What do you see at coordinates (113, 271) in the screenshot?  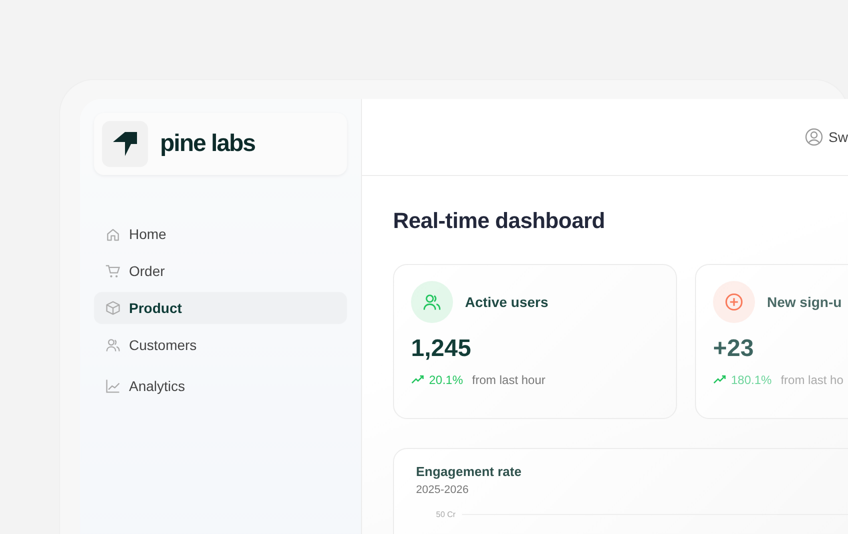 I see `cart-icon` at bounding box center [113, 271].